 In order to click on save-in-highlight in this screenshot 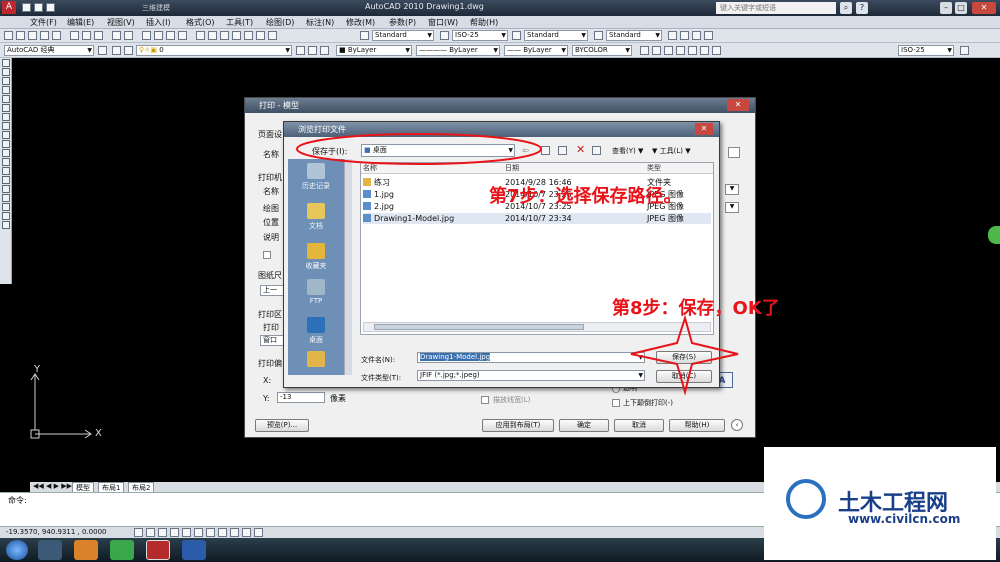, I will do `click(419, 149)`.